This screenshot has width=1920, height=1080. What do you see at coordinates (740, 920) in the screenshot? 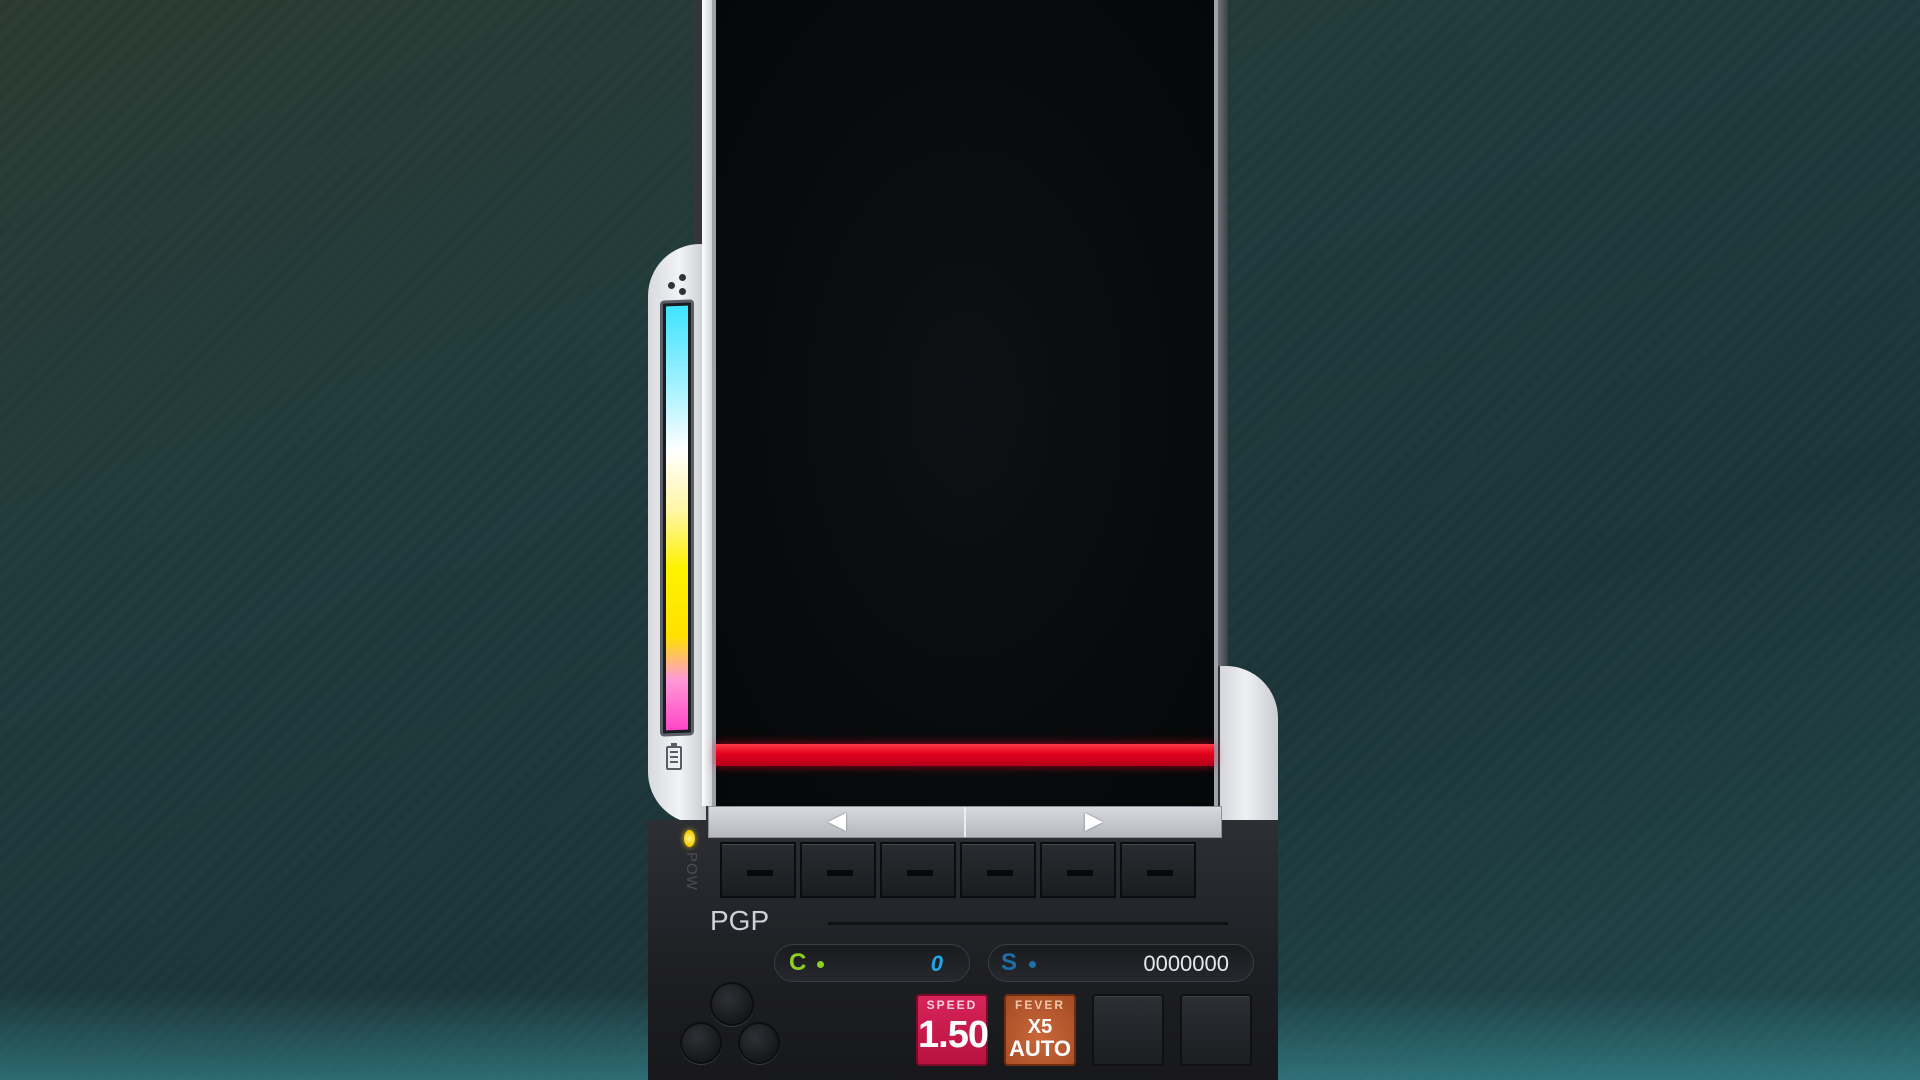
I see `player-name: PGP` at bounding box center [740, 920].